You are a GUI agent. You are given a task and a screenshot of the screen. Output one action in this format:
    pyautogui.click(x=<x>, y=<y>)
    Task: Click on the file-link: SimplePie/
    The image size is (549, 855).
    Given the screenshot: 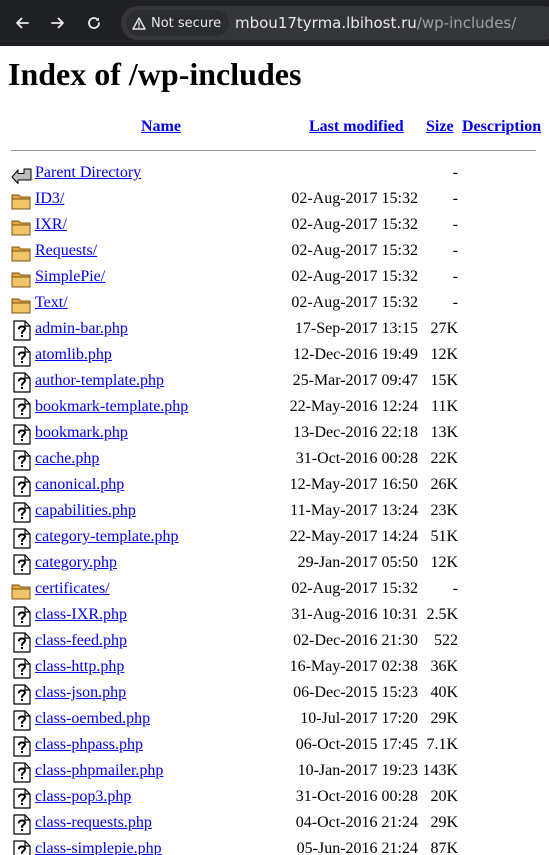 What is the action you would take?
    pyautogui.click(x=70, y=277)
    